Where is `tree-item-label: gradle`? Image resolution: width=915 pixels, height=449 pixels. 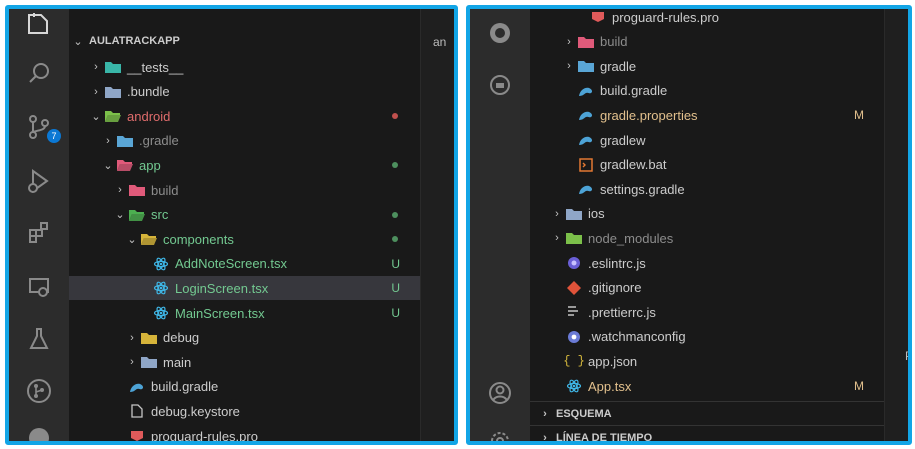 tree-item-label: gradle is located at coordinates (618, 66).